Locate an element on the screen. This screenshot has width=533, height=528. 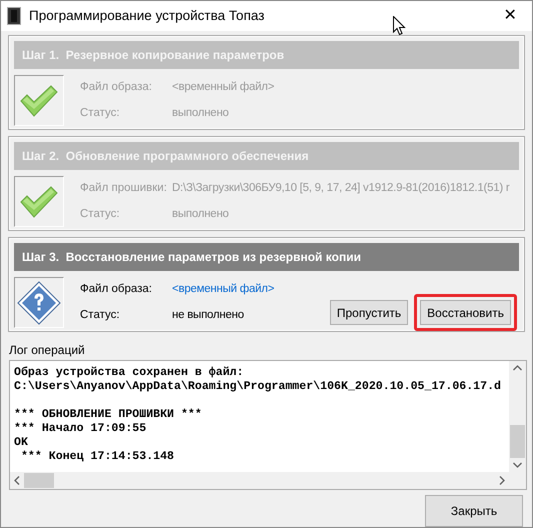
window-title: Программирование устройства Топаз is located at coordinates (146, 15).